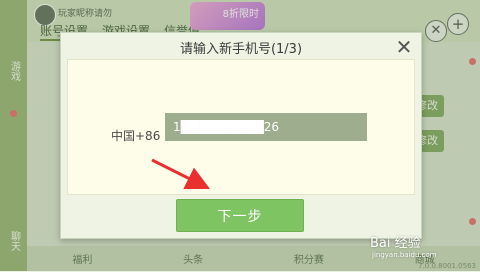  What do you see at coordinates (241, 49) in the screenshot?
I see `dialog-title: 请输入新手机号(1/3)` at bounding box center [241, 49].